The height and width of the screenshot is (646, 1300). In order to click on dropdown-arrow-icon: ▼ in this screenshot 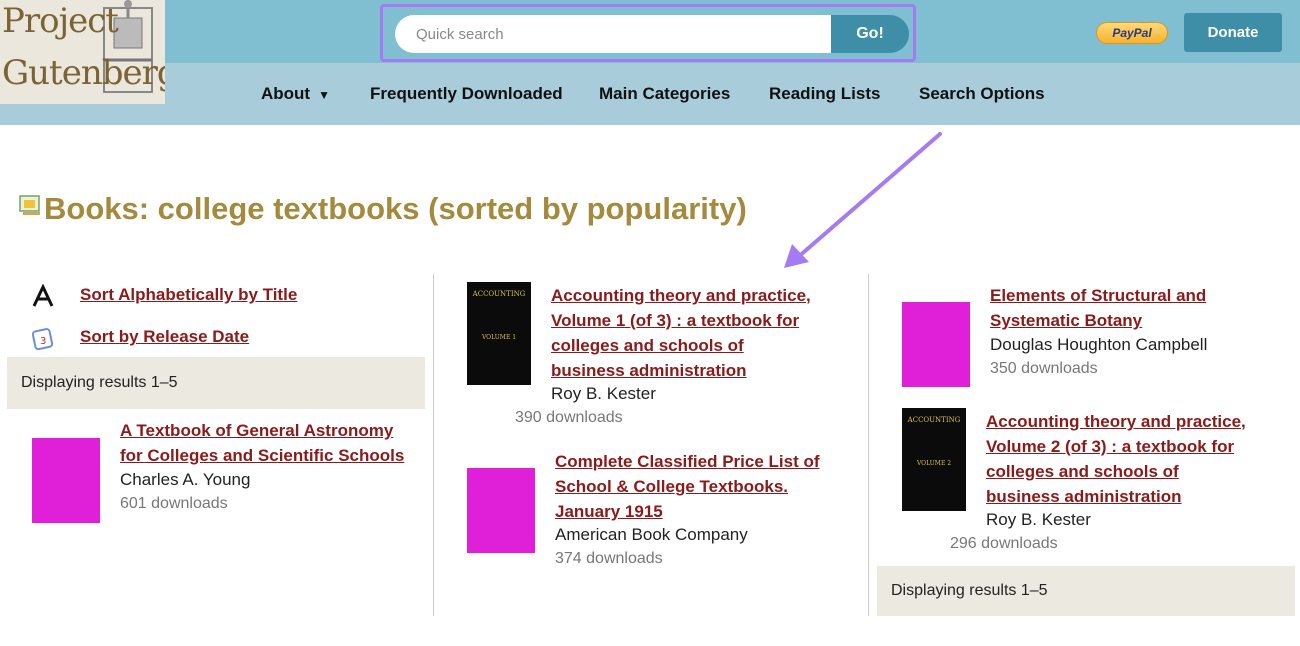, I will do `click(324, 95)`.